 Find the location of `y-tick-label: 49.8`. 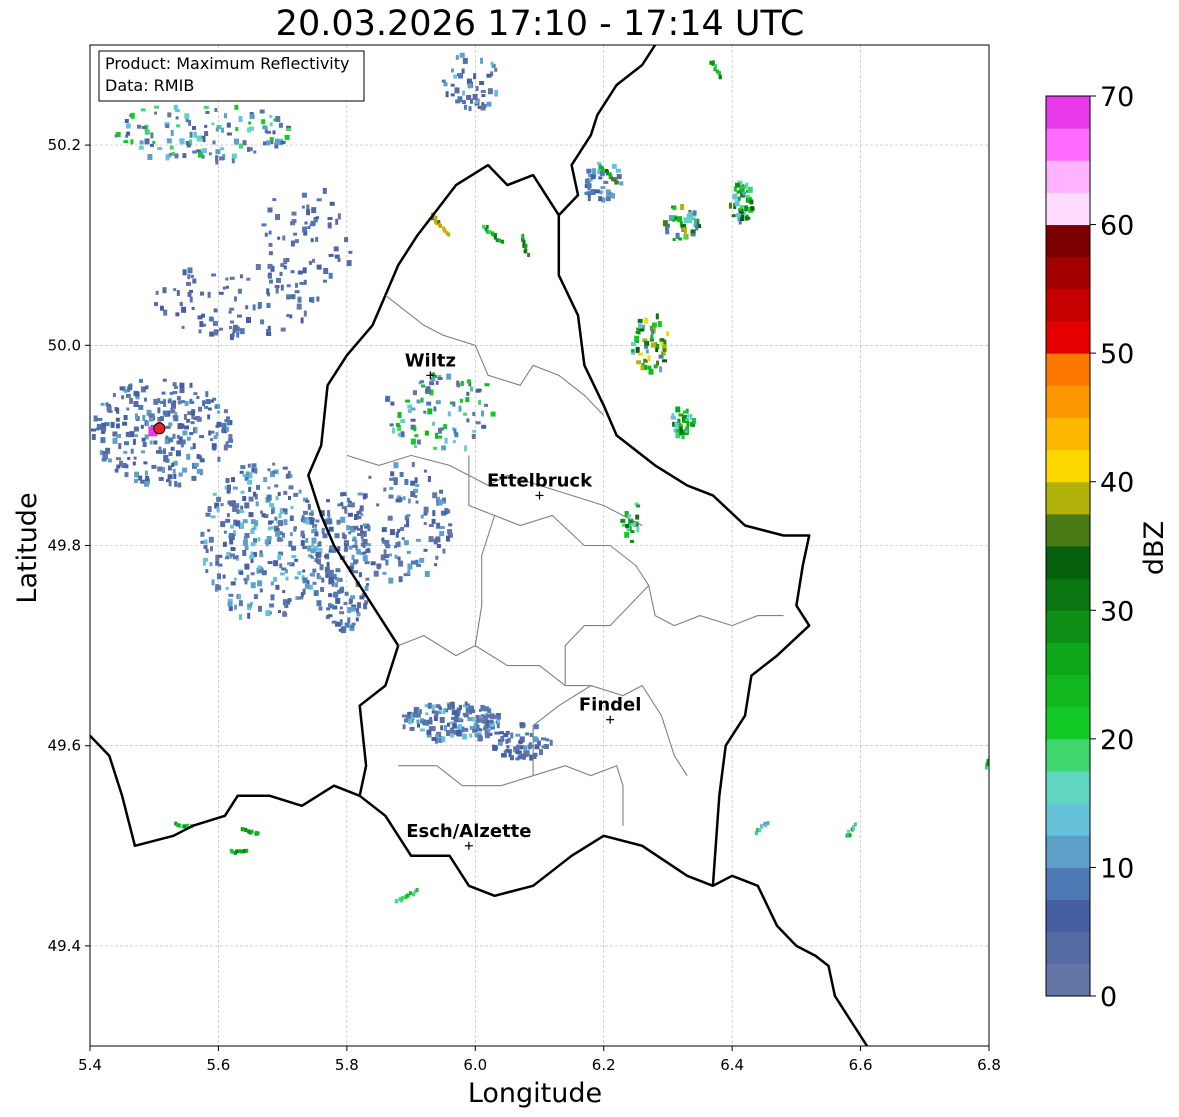

y-tick-label: 49.8 is located at coordinates (64, 546).